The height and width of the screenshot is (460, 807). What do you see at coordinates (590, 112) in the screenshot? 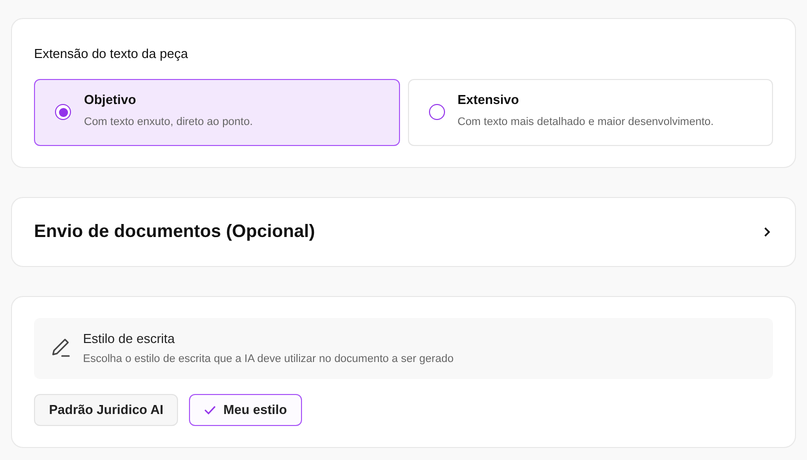
I see `option-card: Extensivo Com texto mais detalhado e maior desenvolvimento.` at bounding box center [590, 112].